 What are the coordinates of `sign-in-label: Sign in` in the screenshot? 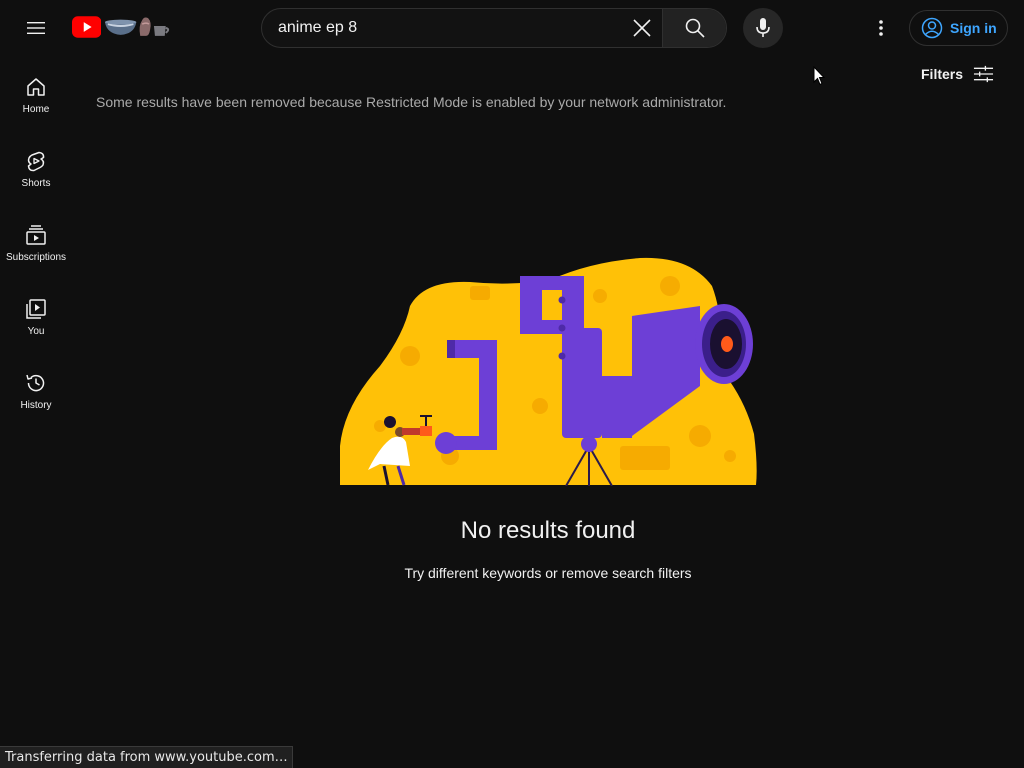 It's located at (973, 28).